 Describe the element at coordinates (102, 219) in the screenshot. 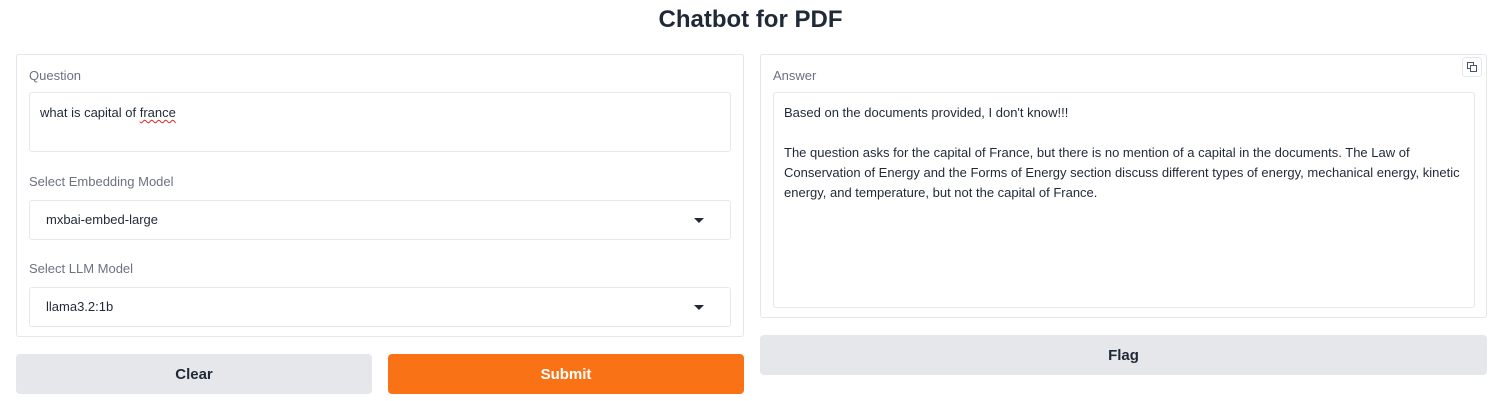

I see `embedding-model-value: mxbai-embed-large` at that location.